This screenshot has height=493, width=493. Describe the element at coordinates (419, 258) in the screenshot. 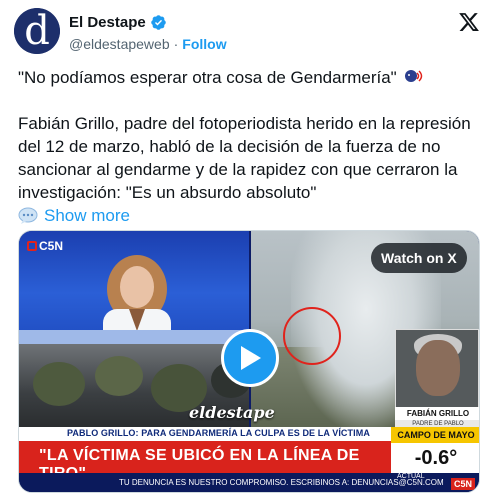

I see `watch-on-x-button: Watch on X` at that location.